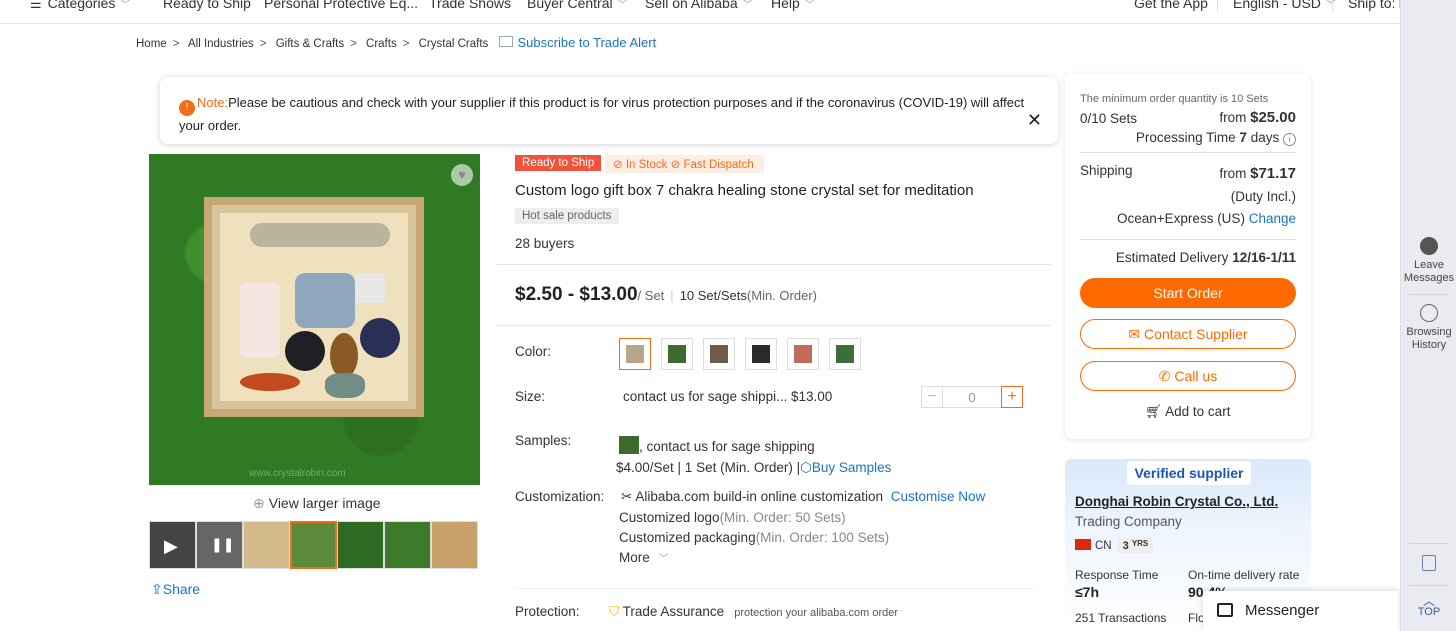  What do you see at coordinates (1244, 575) in the screenshot?
I see `ontime-label: On-time delivery rate` at bounding box center [1244, 575].